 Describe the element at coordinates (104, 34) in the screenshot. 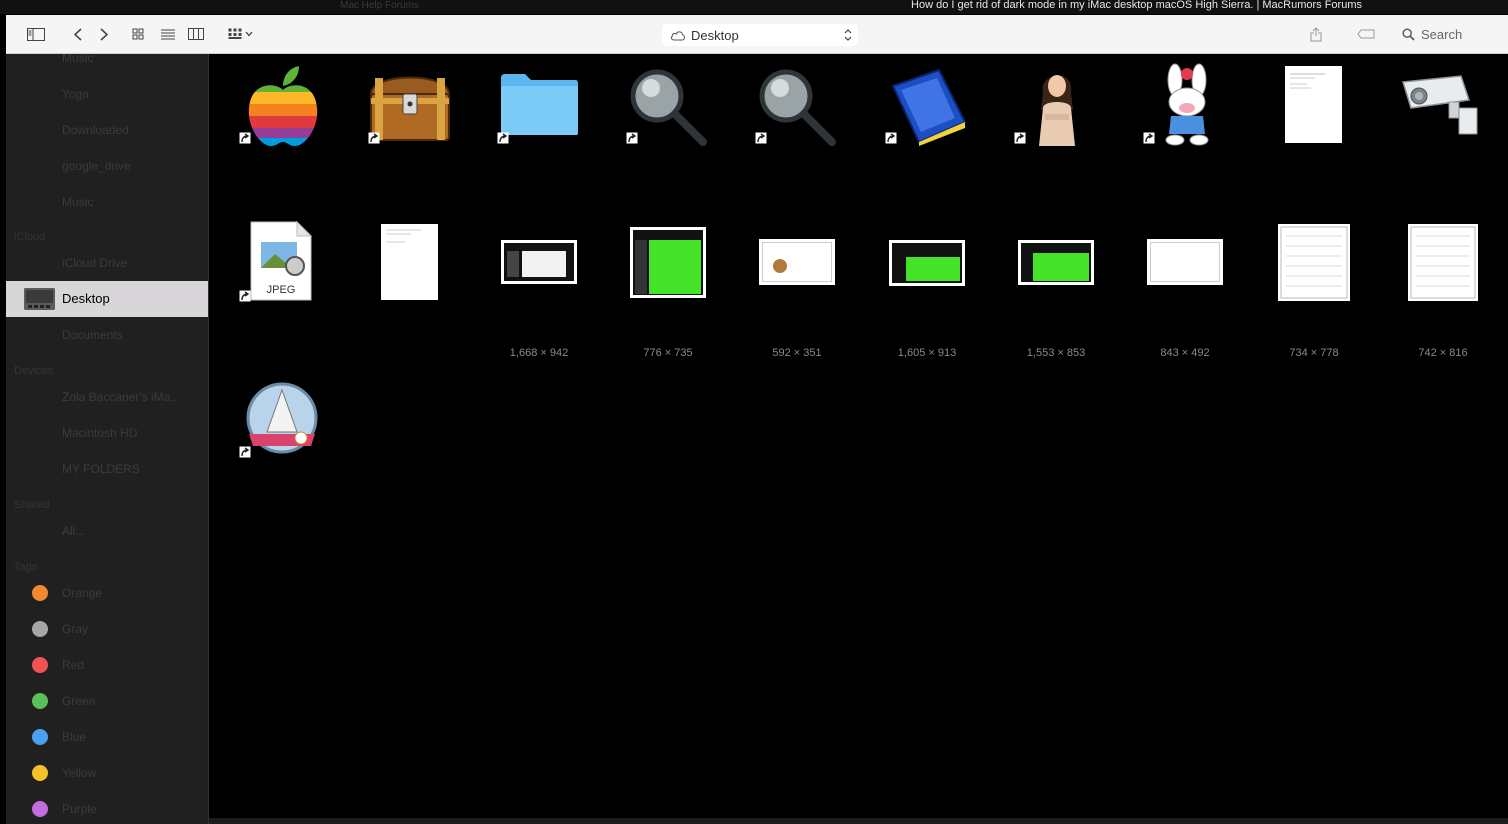

I see `forward-button` at that location.